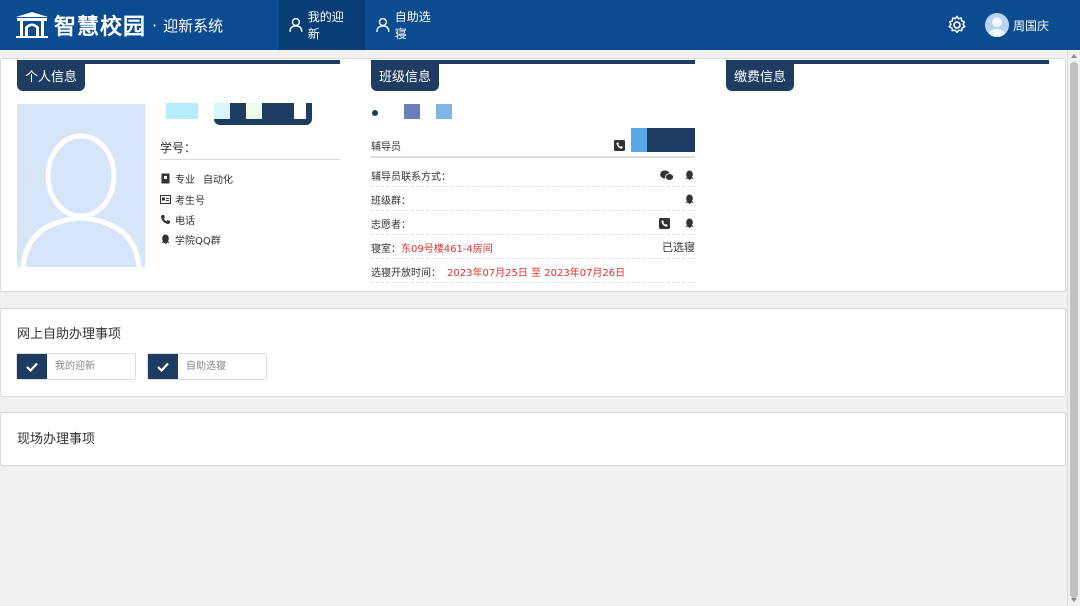 This screenshot has width=1080, height=606. What do you see at coordinates (536, 273) in the screenshot?
I see `select-time-value: 2023年07月25日 至 2023年07月26日` at bounding box center [536, 273].